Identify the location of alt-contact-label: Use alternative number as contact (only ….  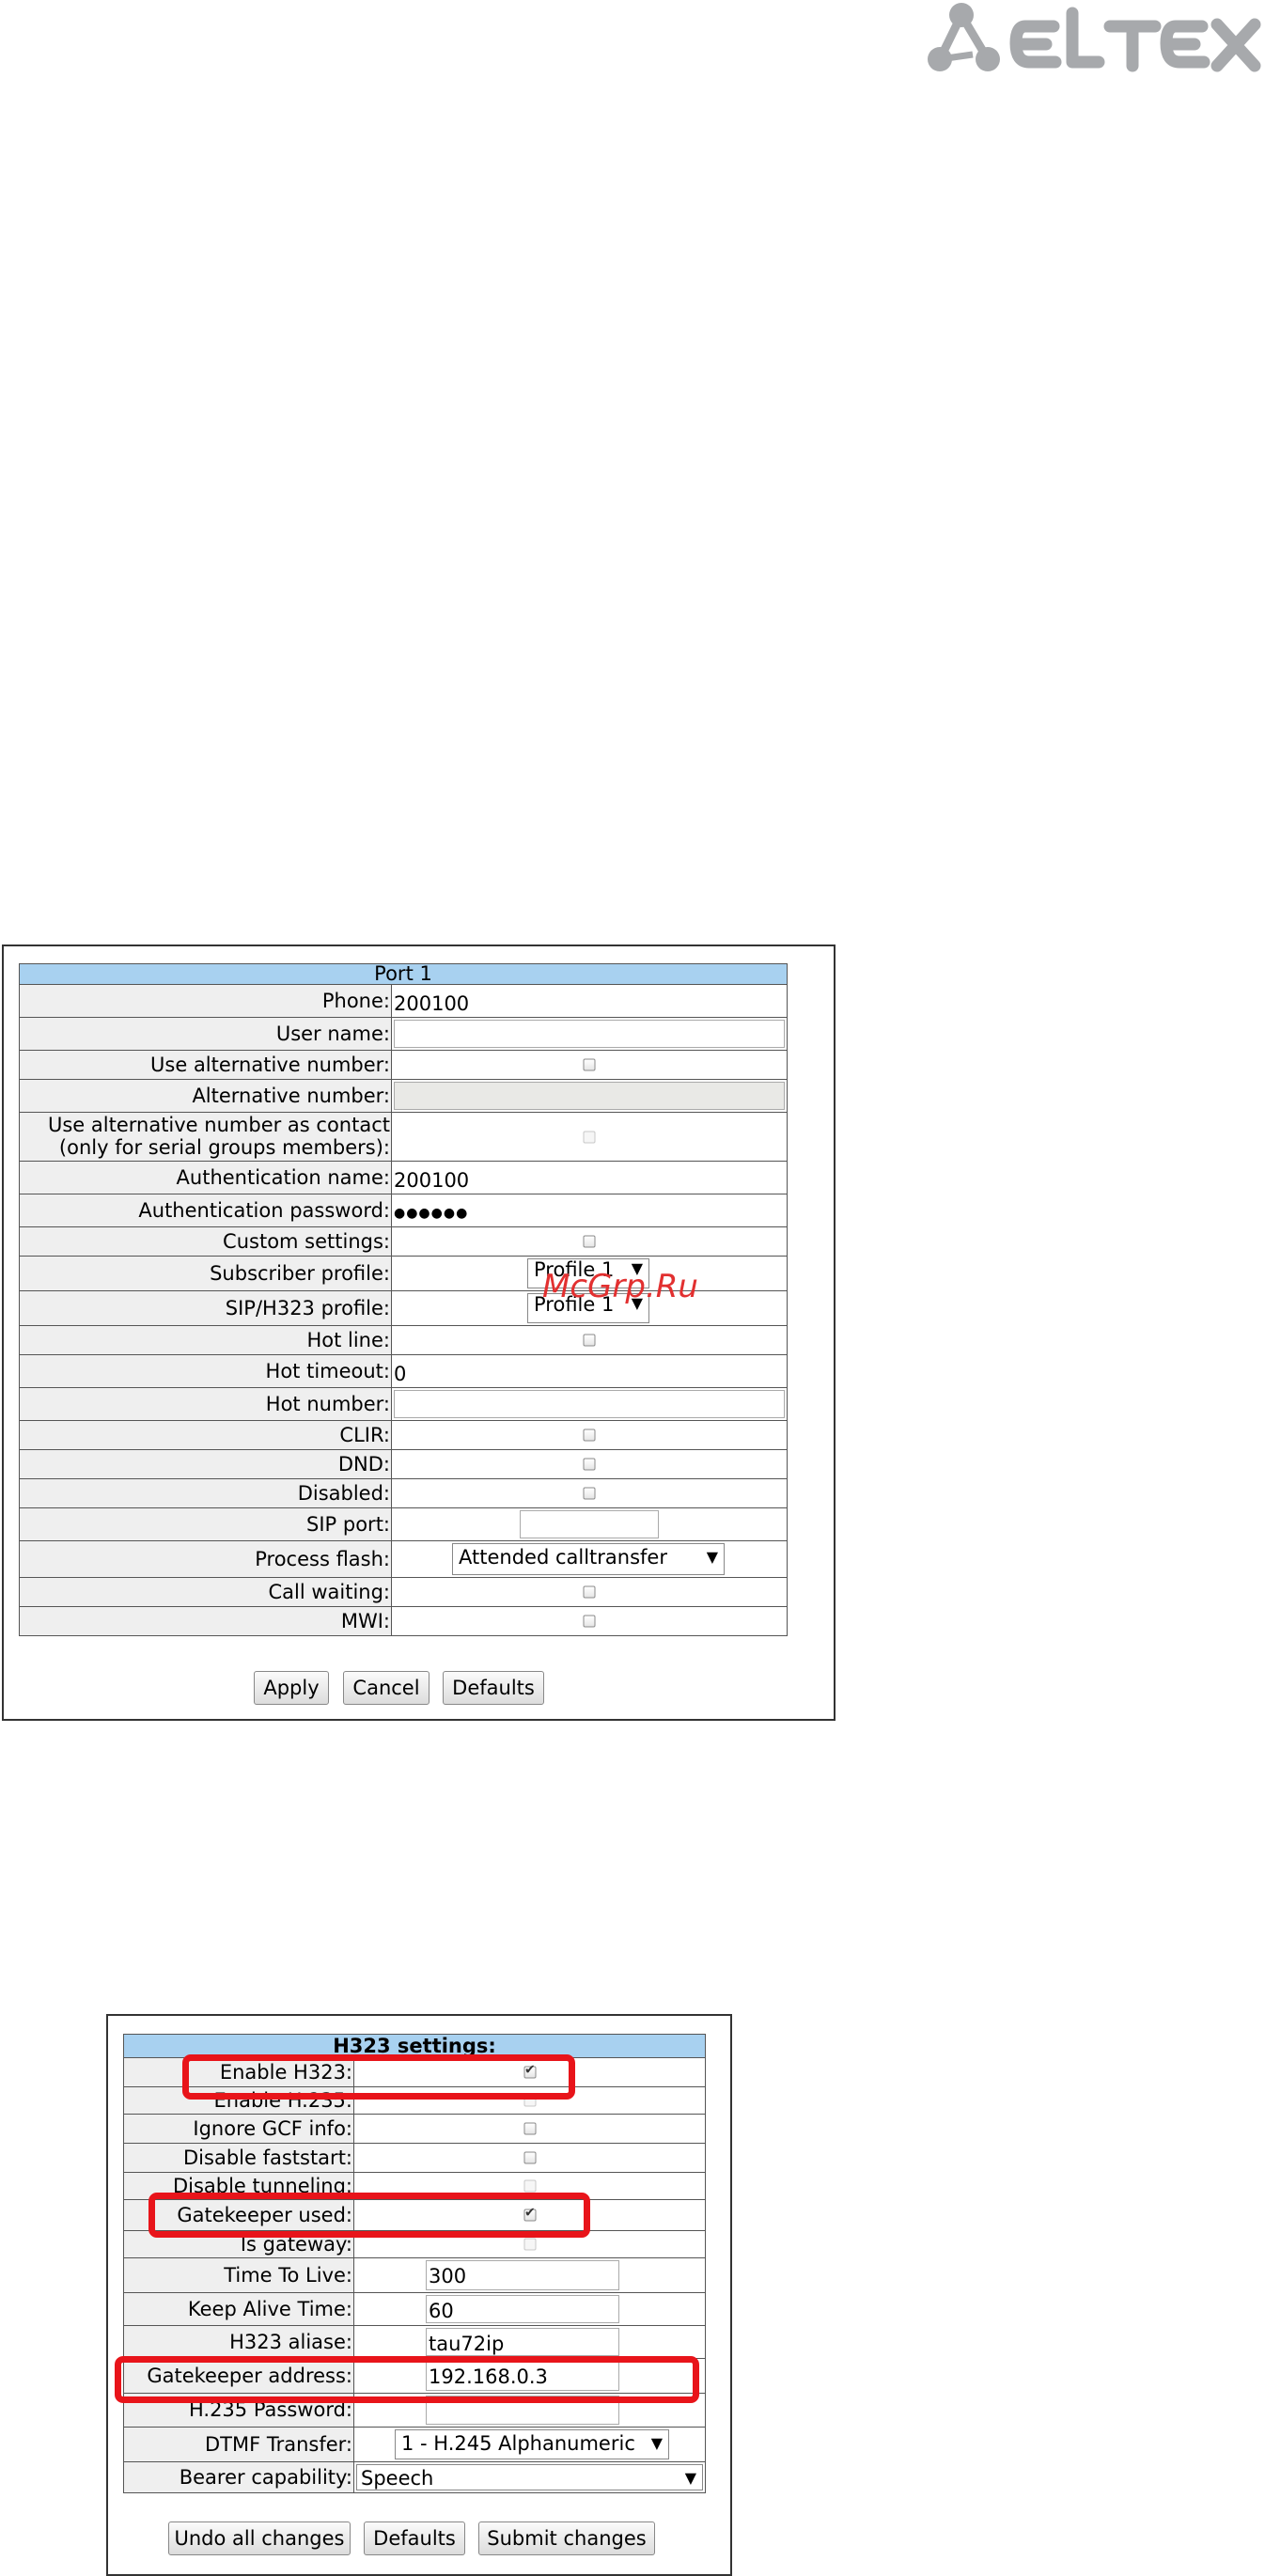
(205, 1137).